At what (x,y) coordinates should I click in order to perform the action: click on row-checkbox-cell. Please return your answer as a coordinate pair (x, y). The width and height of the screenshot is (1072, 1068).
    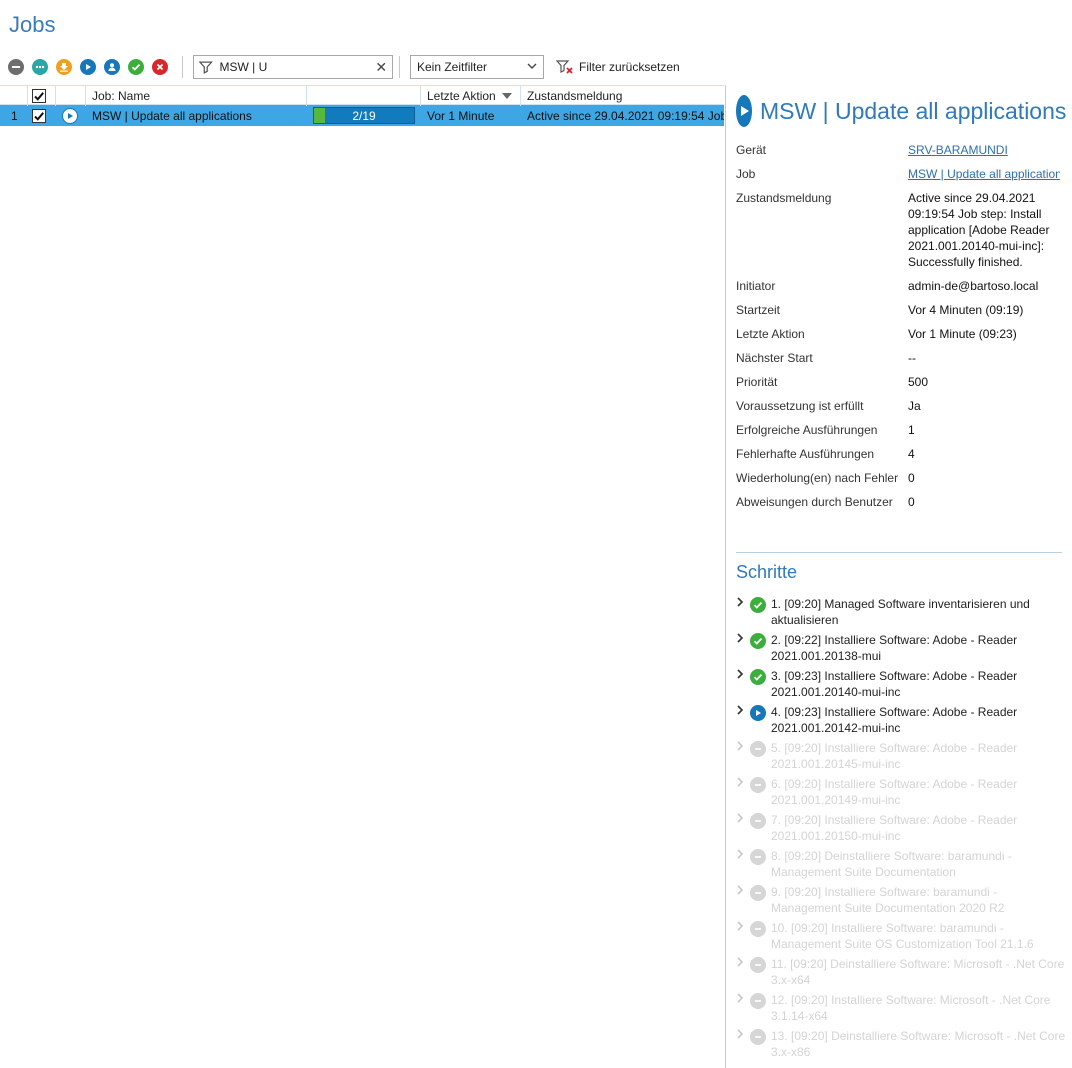
    Looking at the image, I should click on (42, 115).